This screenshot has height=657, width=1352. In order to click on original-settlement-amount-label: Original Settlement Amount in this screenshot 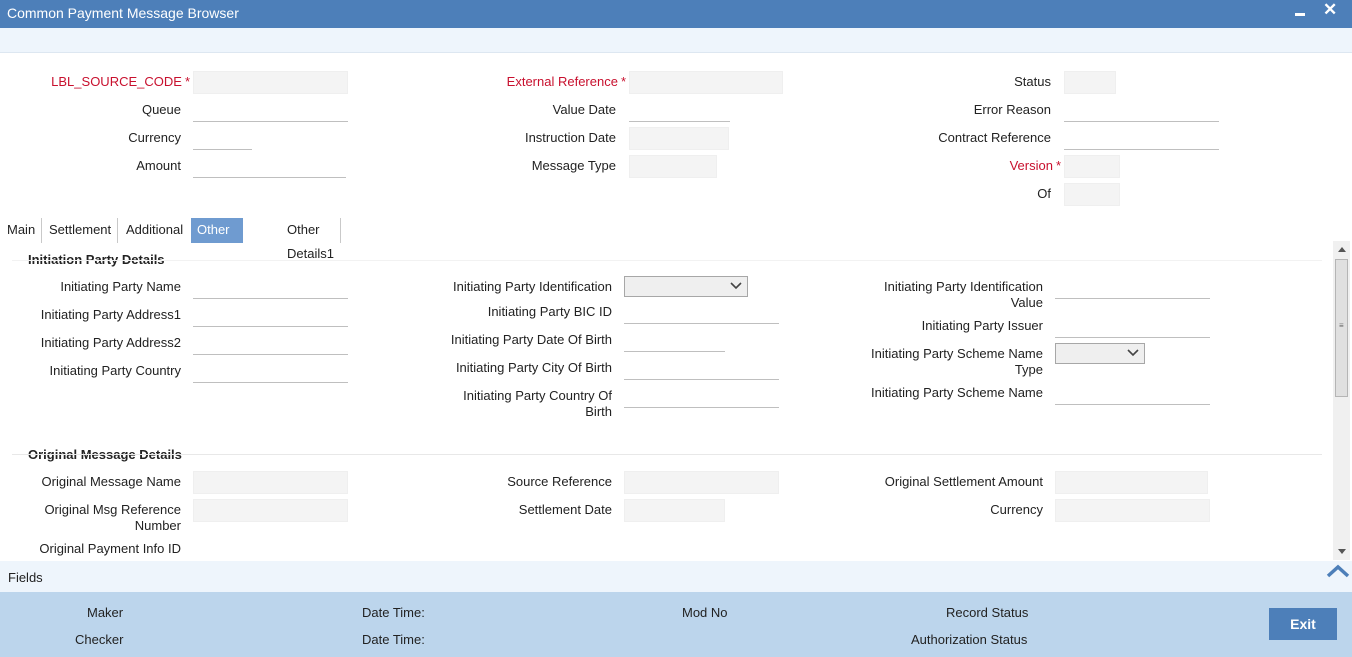, I will do `click(963, 481)`.